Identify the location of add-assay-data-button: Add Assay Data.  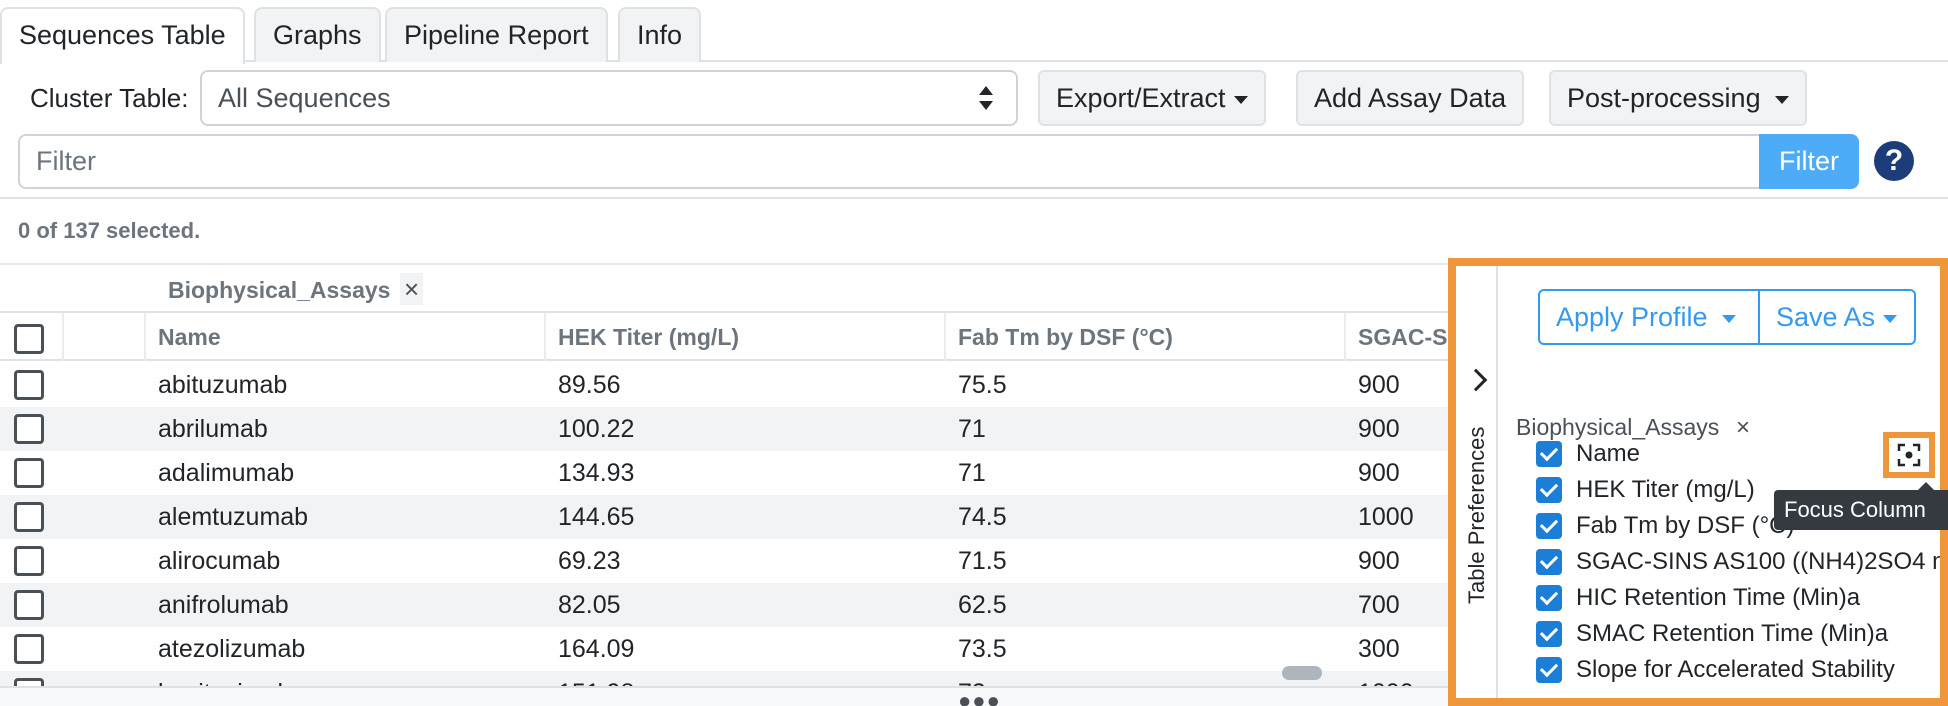
(1410, 98).